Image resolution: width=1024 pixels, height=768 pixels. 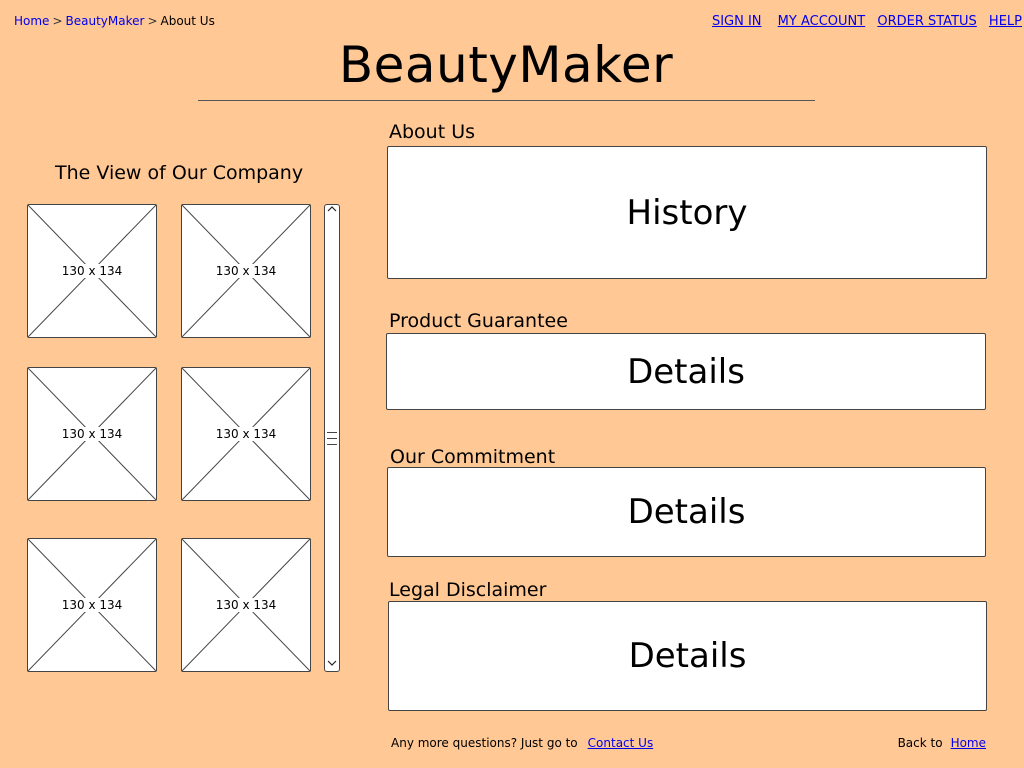 What do you see at coordinates (686, 371) in the screenshot?
I see `product-guarantee-details-box: Details` at bounding box center [686, 371].